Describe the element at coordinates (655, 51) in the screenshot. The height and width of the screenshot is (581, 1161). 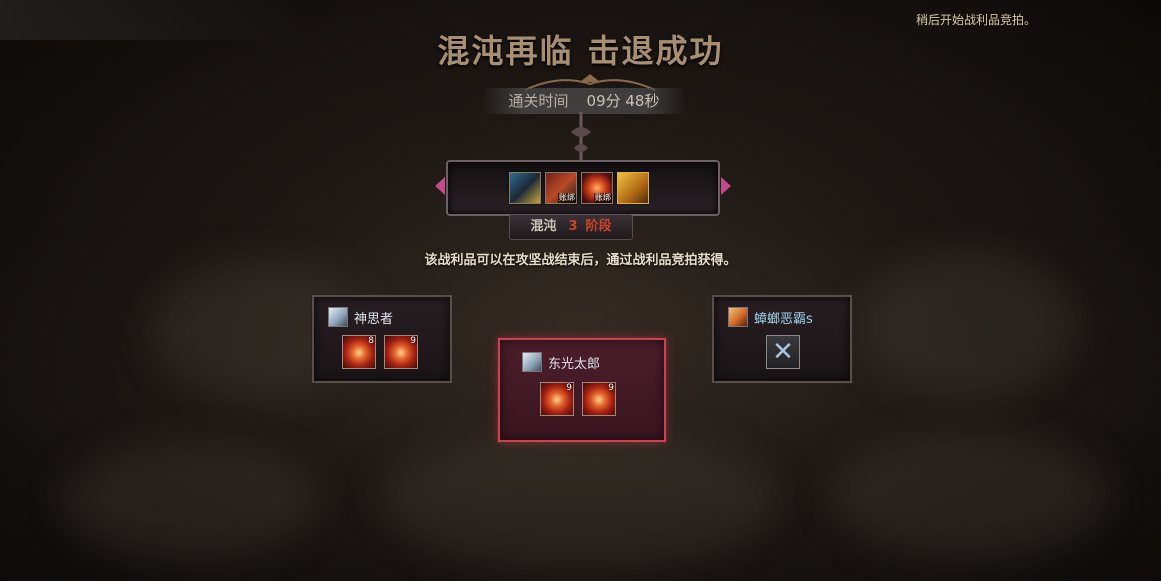
I see `title-part2: 击退成功` at that location.